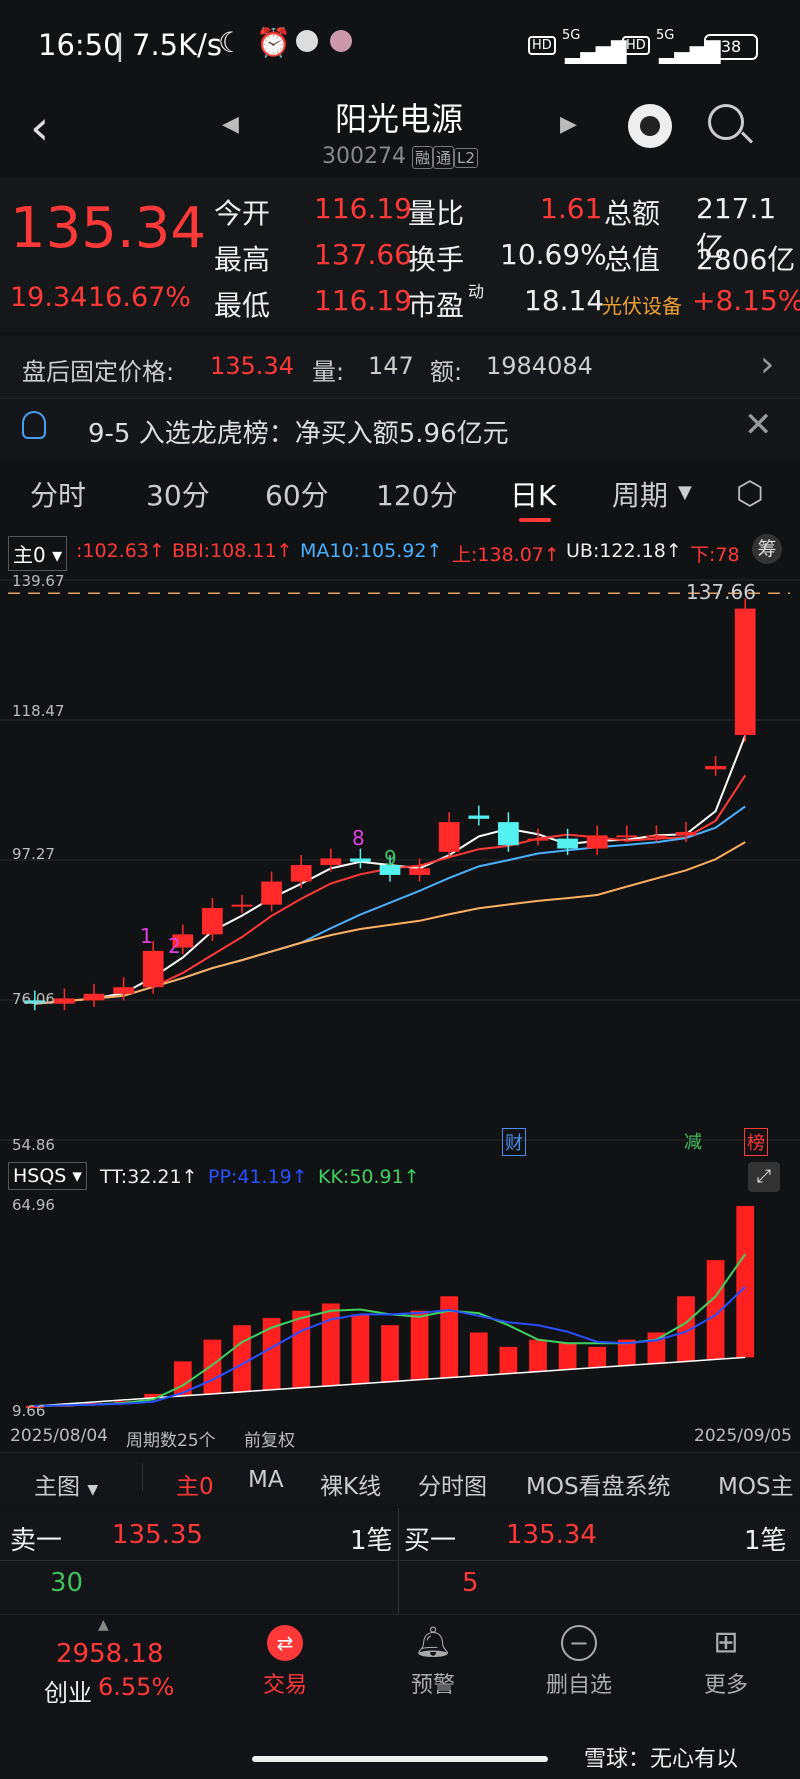 Image resolution: width=800 pixels, height=1779 pixels. I want to click on finance-marker: 财, so click(514, 1142).